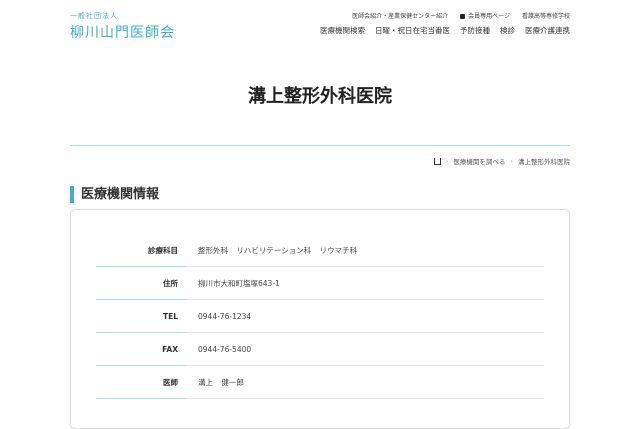  I want to click on site-logo: 一般社団法人 柳川山門医師会, so click(122, 26).